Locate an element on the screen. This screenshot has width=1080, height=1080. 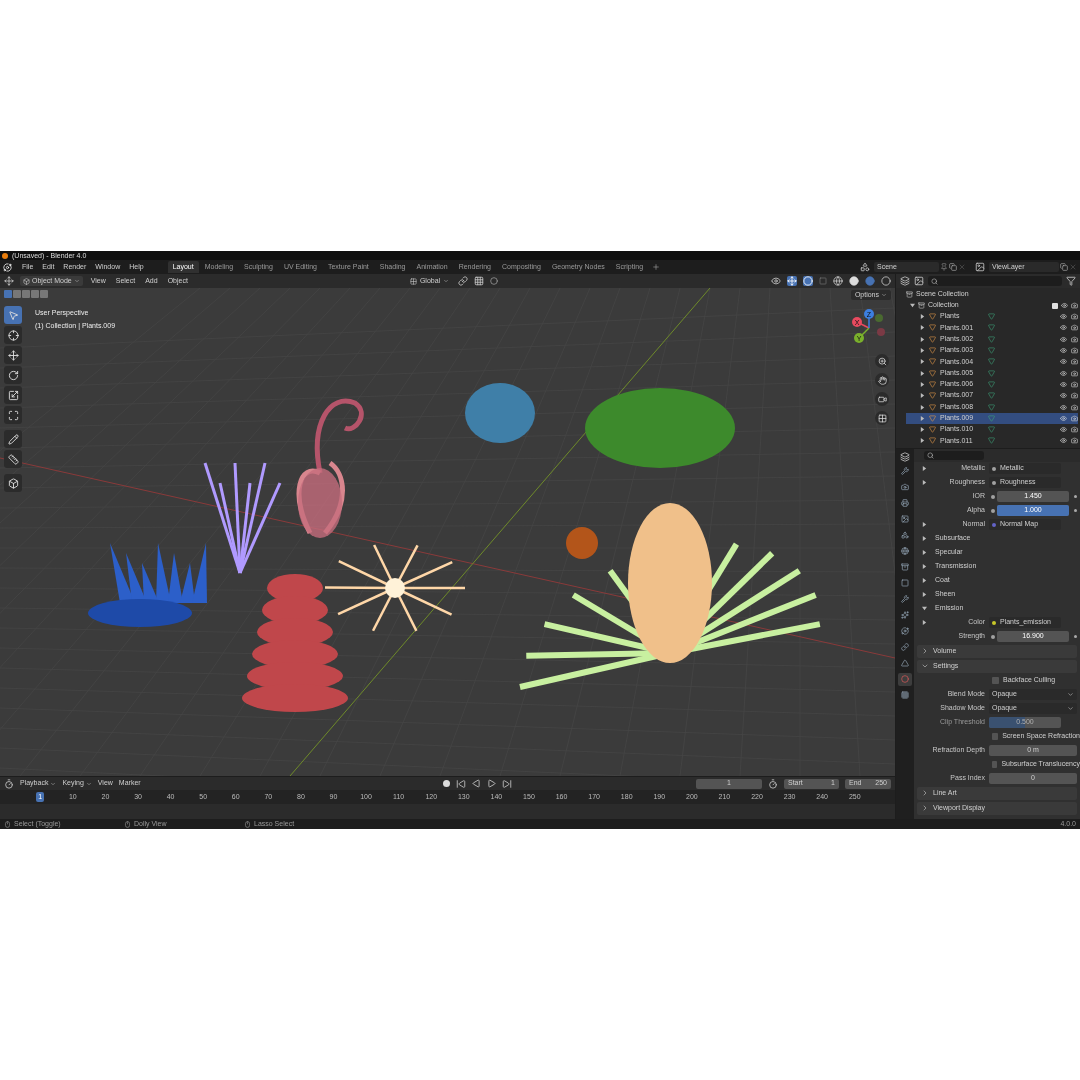
material-preview-icon is located at coordinates (870, 281).